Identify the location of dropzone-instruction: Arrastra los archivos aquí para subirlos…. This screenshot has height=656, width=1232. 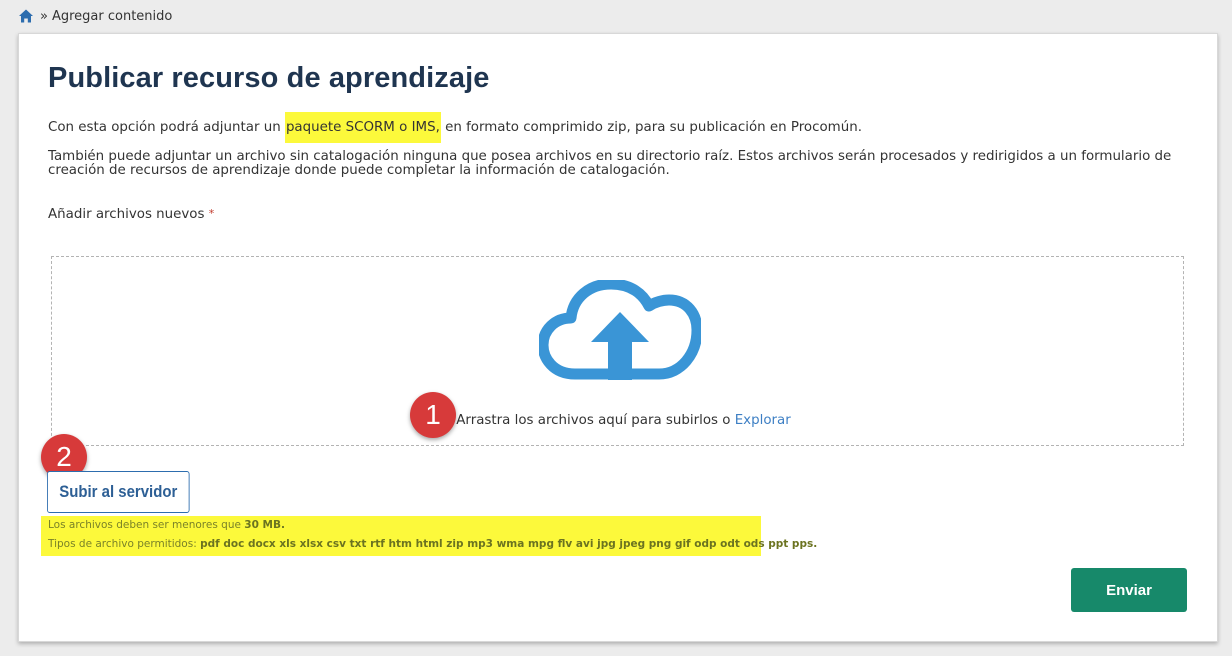
(593, 420).